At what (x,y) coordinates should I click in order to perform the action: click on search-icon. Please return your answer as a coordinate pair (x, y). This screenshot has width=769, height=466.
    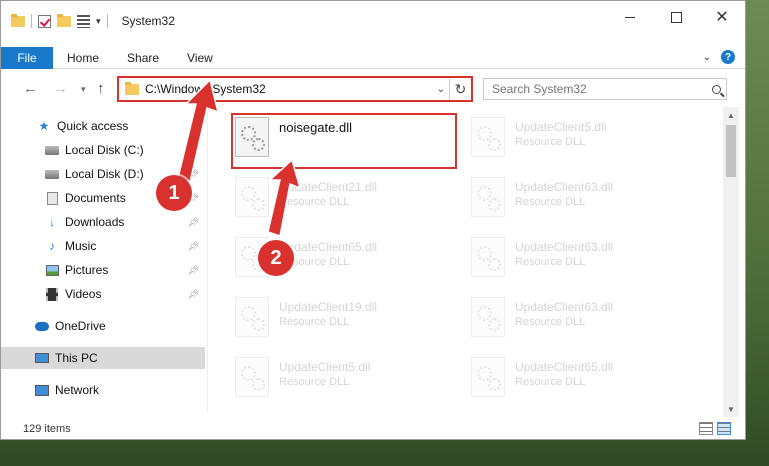
    Looking at the image, I should click on (716, 89).